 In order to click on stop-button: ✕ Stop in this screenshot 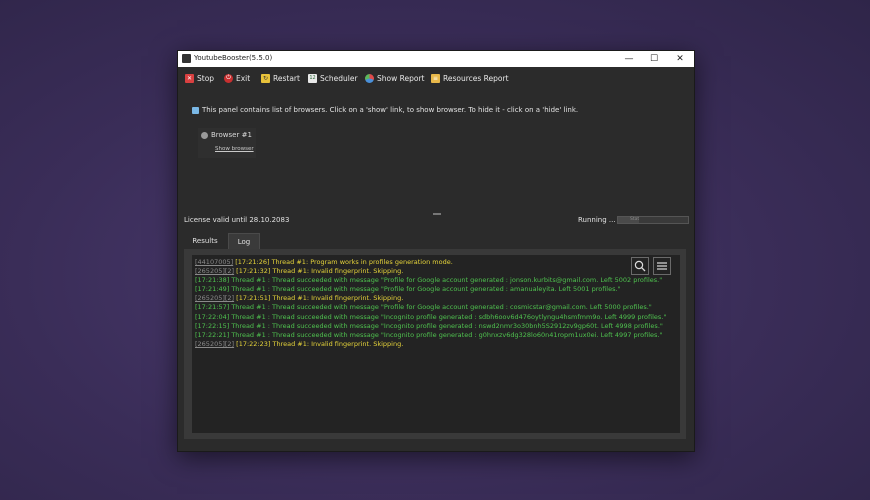, I will do `click(199, 78)`.